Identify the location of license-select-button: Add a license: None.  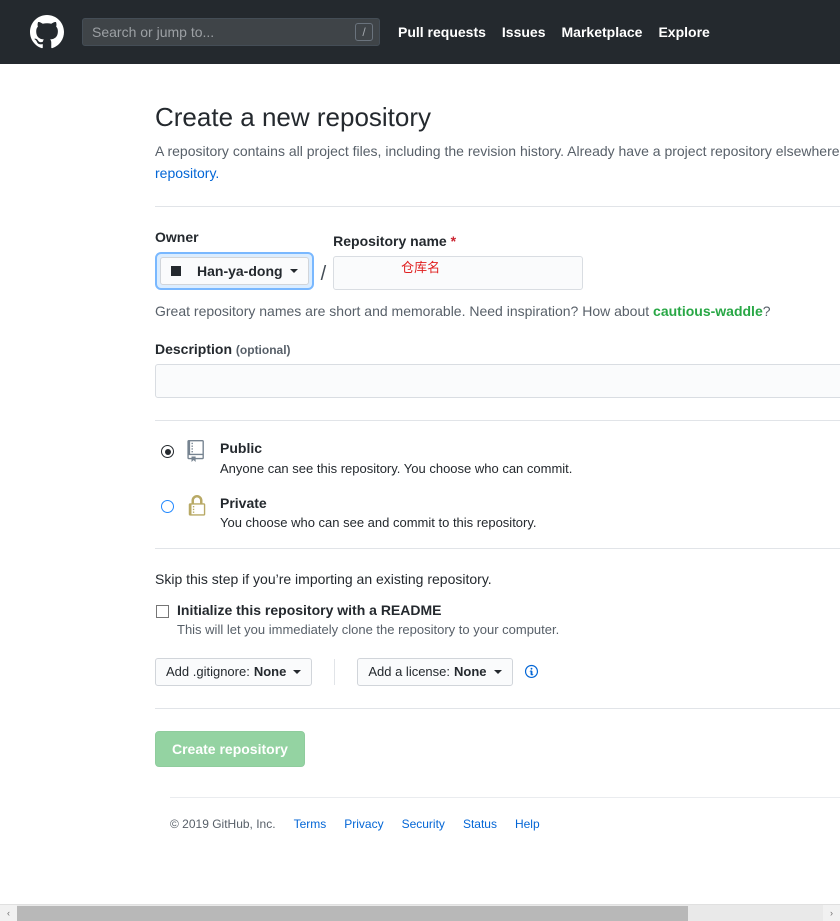
(435, 671).